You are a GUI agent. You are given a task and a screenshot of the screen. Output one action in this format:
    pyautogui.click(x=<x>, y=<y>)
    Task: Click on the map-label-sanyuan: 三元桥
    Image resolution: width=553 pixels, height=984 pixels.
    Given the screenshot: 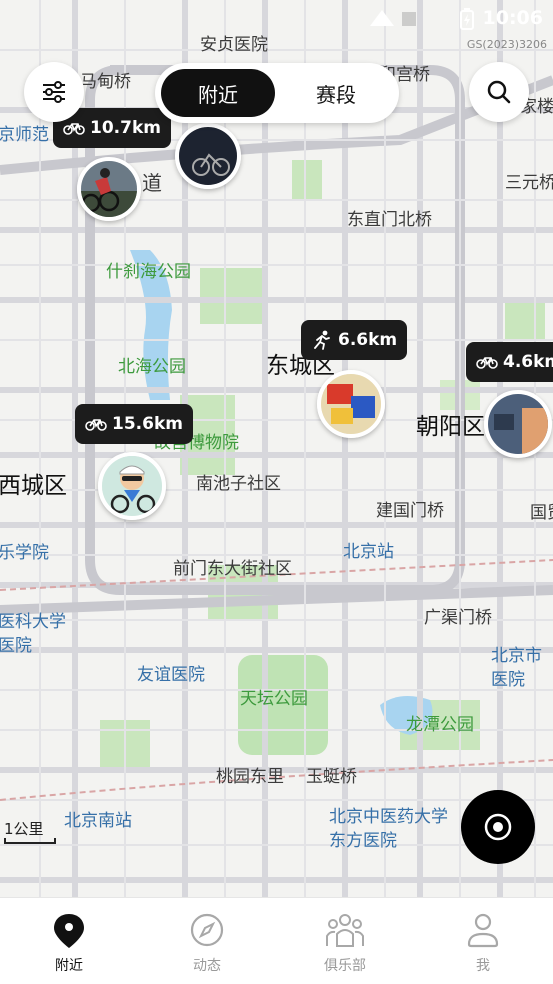 What is the action you would take?
    pyautogui.click(x=529, y=183)
    